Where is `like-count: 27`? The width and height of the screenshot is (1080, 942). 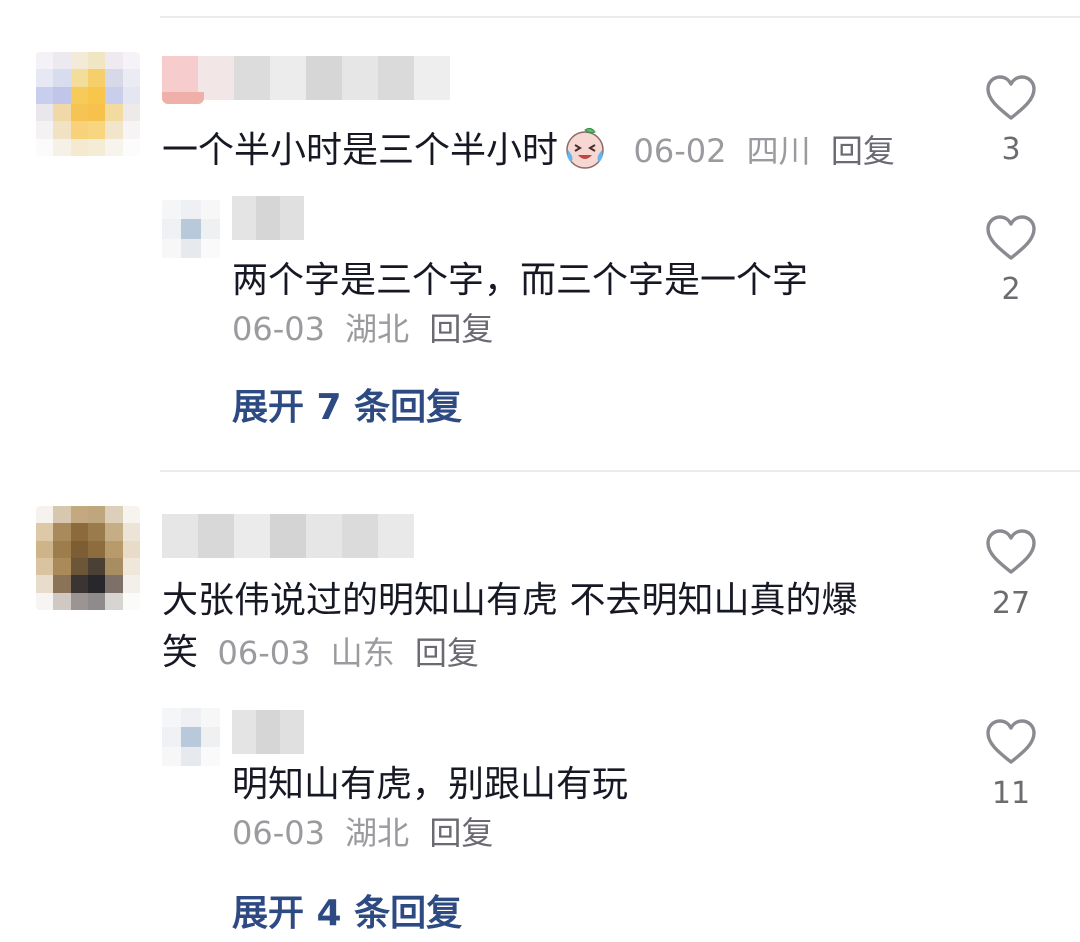 like-count: 27 is located at coordinates (1011, 603).